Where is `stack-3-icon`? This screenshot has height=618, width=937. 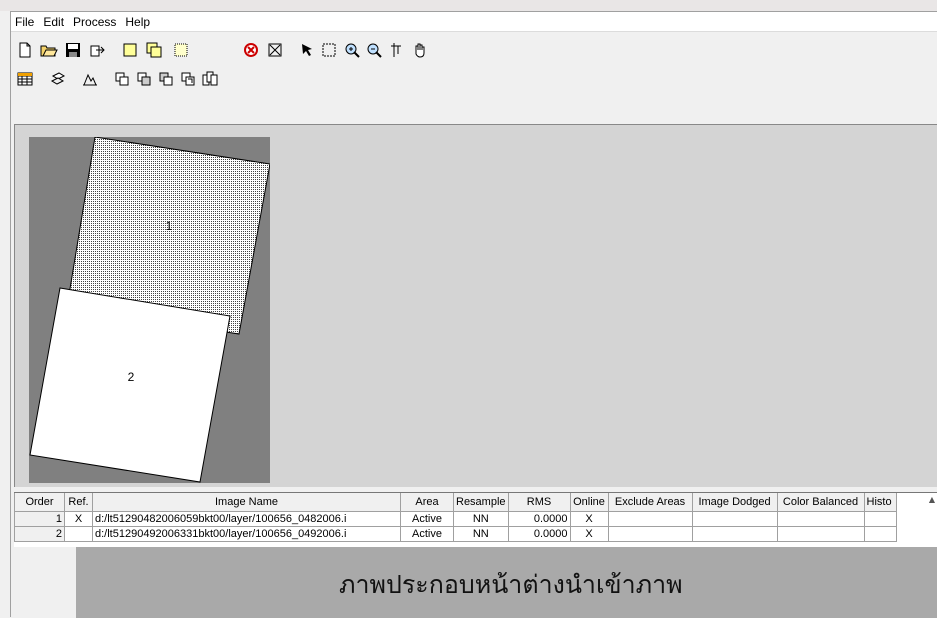
stack-3-icon is located at coordinates (166, 79).